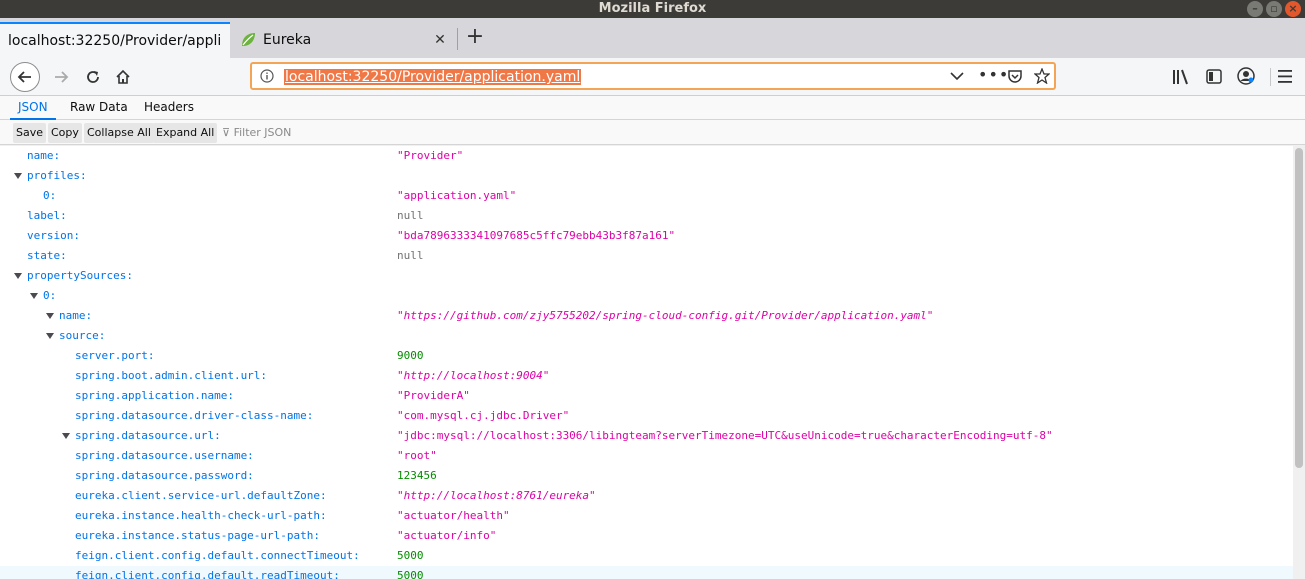 The image size is (1305, 579). What do you see at coordinates (53, 235) in the screenshot?
I see `json-key: version:` at bounding box center [53, 235].